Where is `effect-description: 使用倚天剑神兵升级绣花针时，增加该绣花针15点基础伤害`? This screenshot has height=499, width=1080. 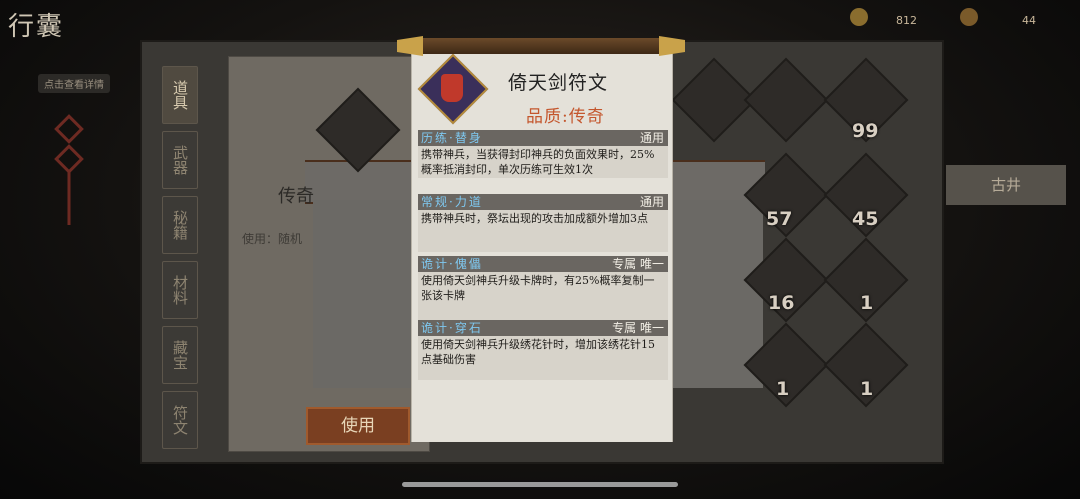 effect-description: 使用倚天剑神兵升级绣花针时，增加该绣花针15点基础伤害 is located at coordinates (543, 358).